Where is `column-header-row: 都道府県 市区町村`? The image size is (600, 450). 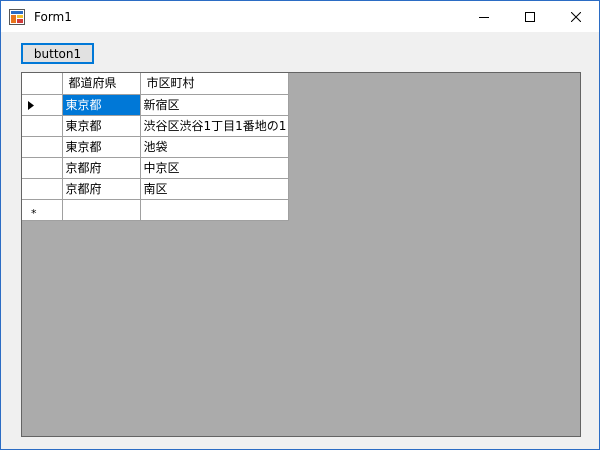 column-header-row: 都道府県 市区町村 is located at coordinates (155, 84).